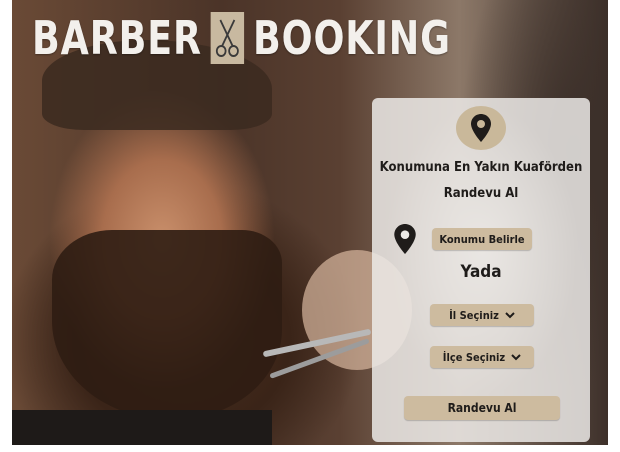 Image resolution: width=620 pixels, height=452 pixels. I want to click on province-select: İl Seçiniz, so click(482, 315).